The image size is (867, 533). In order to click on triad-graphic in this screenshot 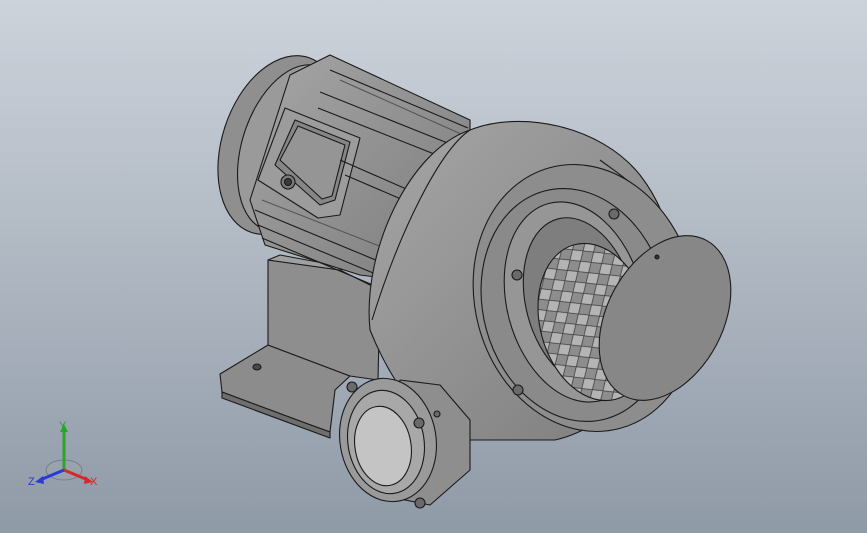, I will do `click(64, 454)`.